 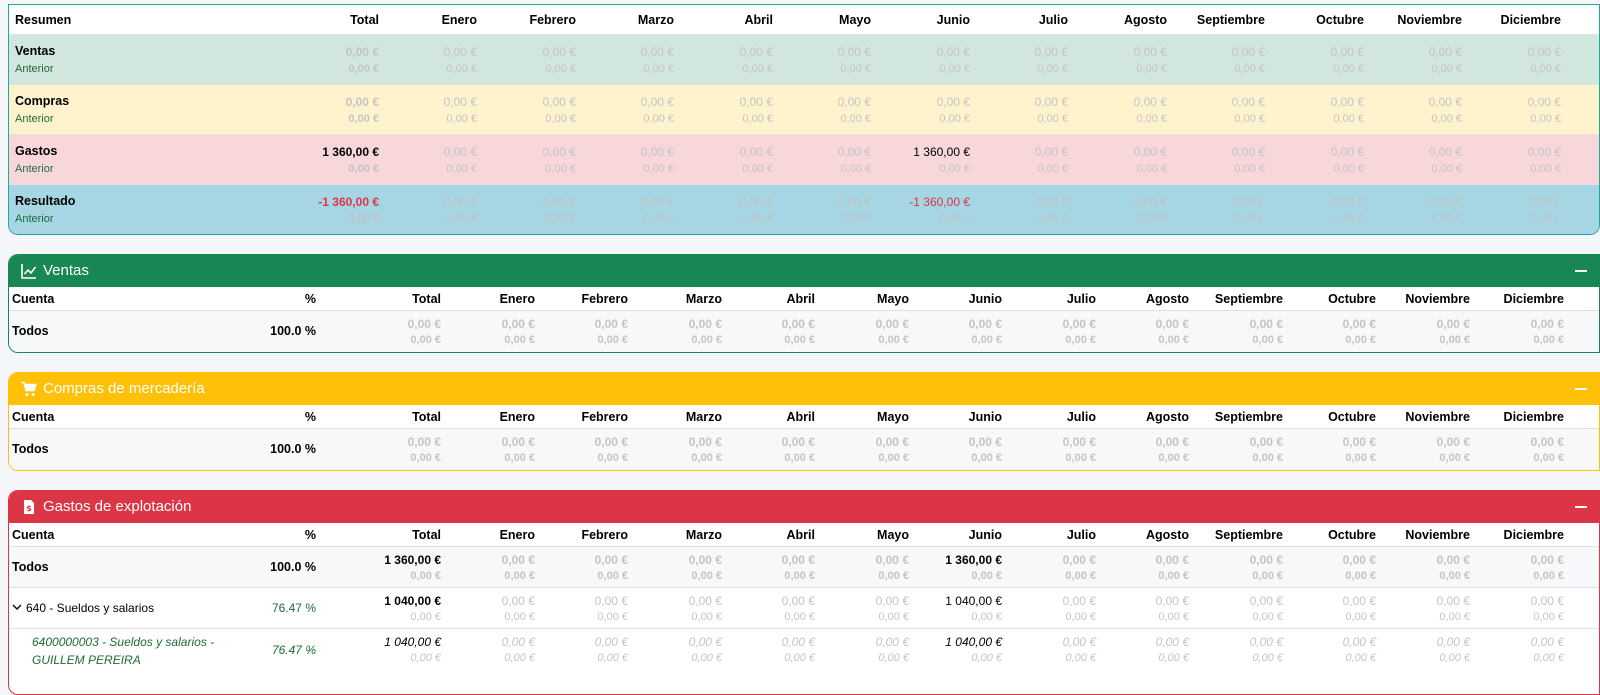 What do you see at coordinates (804, 507) in the screenshot?
I see `section-header-gastos: $ Gastos de explotación` at bounding box center [804, 507].